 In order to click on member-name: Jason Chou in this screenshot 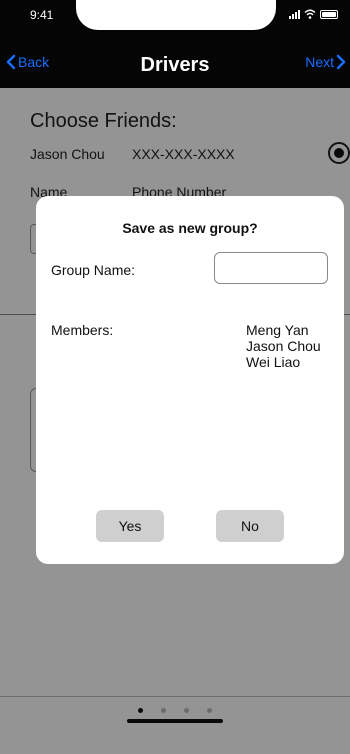, I will do `click(283, 346)`.